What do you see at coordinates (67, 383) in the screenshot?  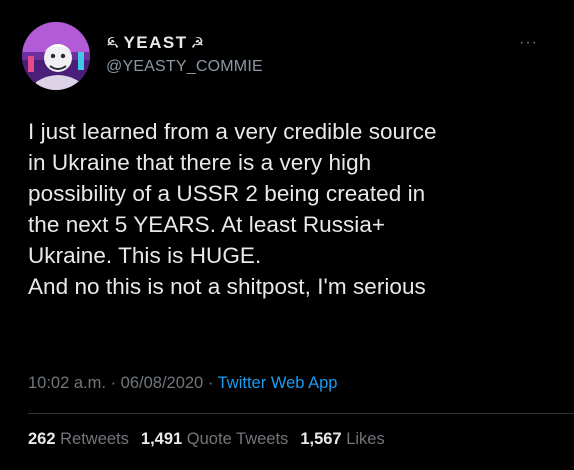 I see `tweet-time: 10:02 a.m.` at bounding box center [67, 383].